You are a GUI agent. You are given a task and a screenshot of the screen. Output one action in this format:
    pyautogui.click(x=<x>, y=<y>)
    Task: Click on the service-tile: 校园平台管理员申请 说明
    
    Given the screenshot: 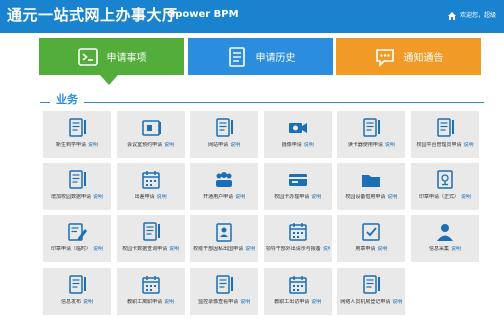 What is the action you would take?
    pyautogui.click(x=445, y=134)
    